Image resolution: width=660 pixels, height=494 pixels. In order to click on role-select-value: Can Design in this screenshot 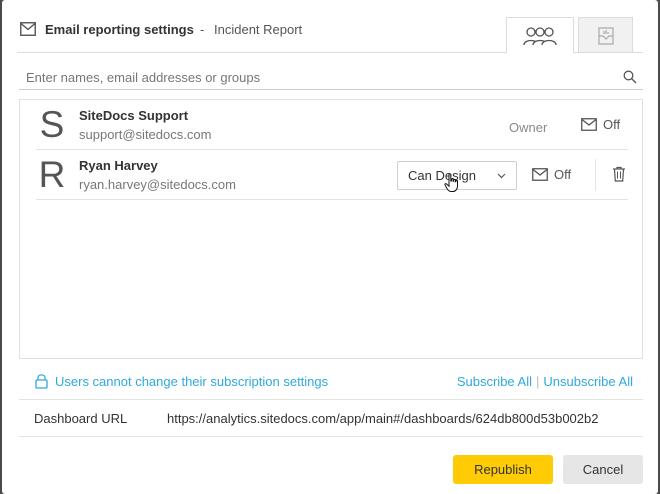, I will do `click(442, 175)`.